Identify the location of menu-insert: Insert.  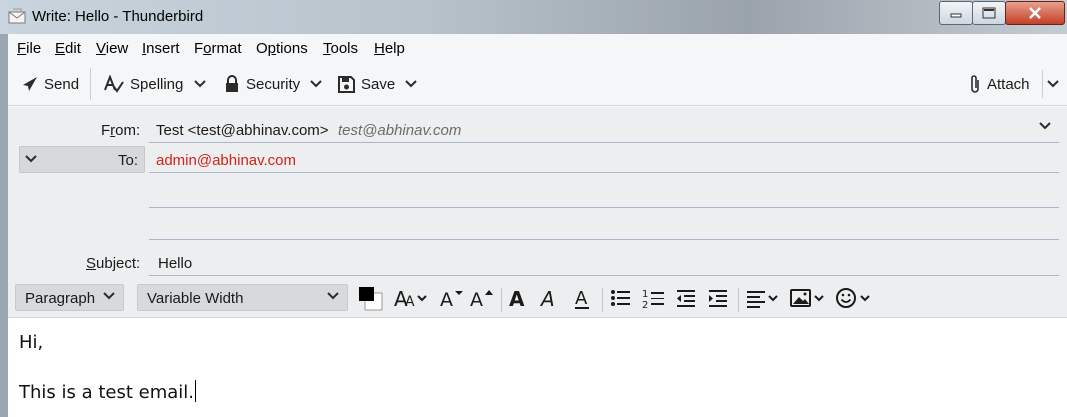
(161, 48).